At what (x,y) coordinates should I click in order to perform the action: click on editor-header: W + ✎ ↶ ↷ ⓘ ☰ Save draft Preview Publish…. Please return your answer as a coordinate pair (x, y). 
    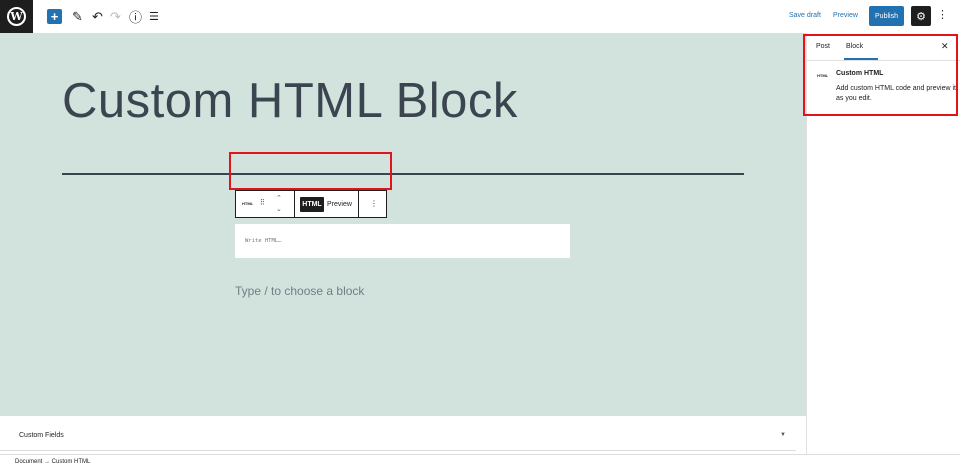
    Looking at the image, I should click on (480, 16).